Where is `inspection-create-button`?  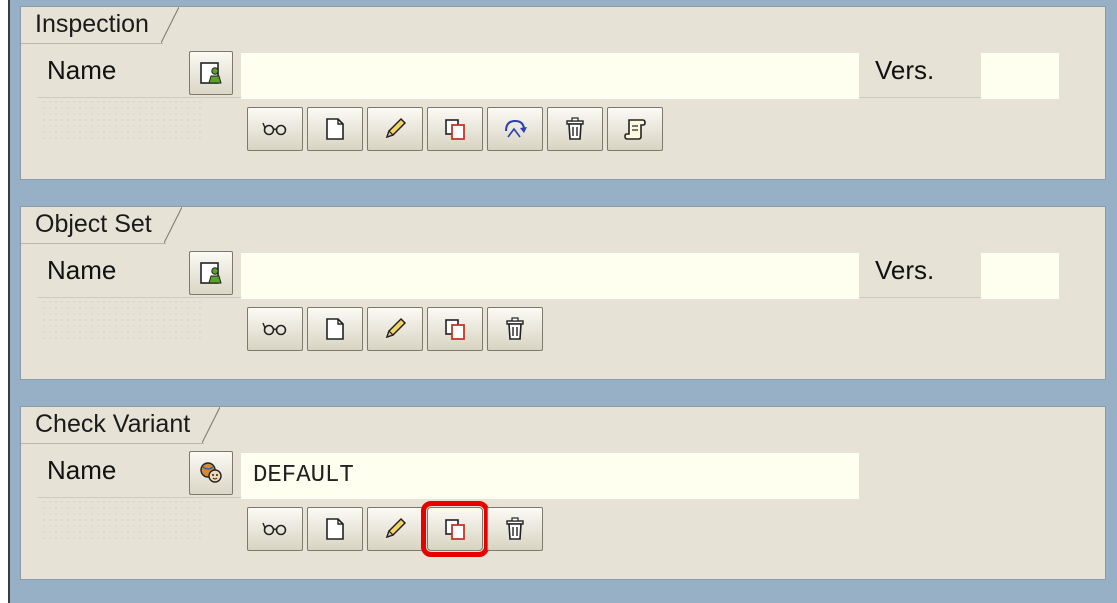 inspection-create-button is located at coordinates (335, 129).